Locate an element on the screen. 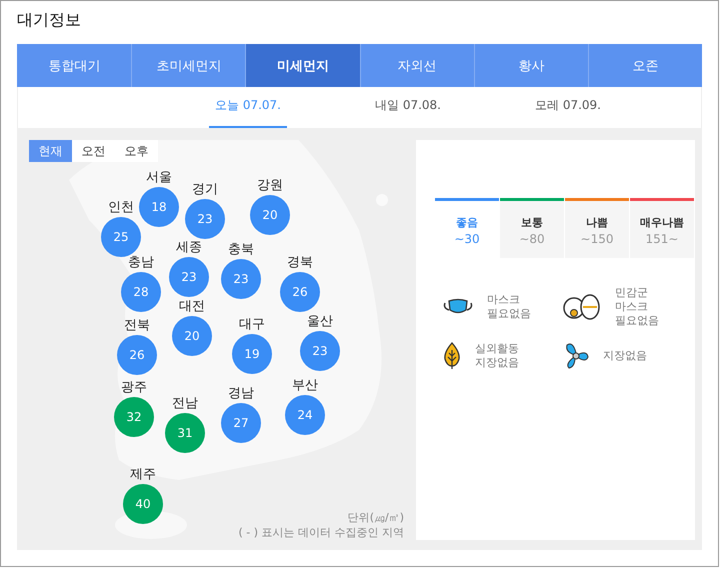 Image resolution: width=721 pixels, height=569 pixels. advice-text: 민감군 마스크 필요없음 is located at coordinates (637, 307).